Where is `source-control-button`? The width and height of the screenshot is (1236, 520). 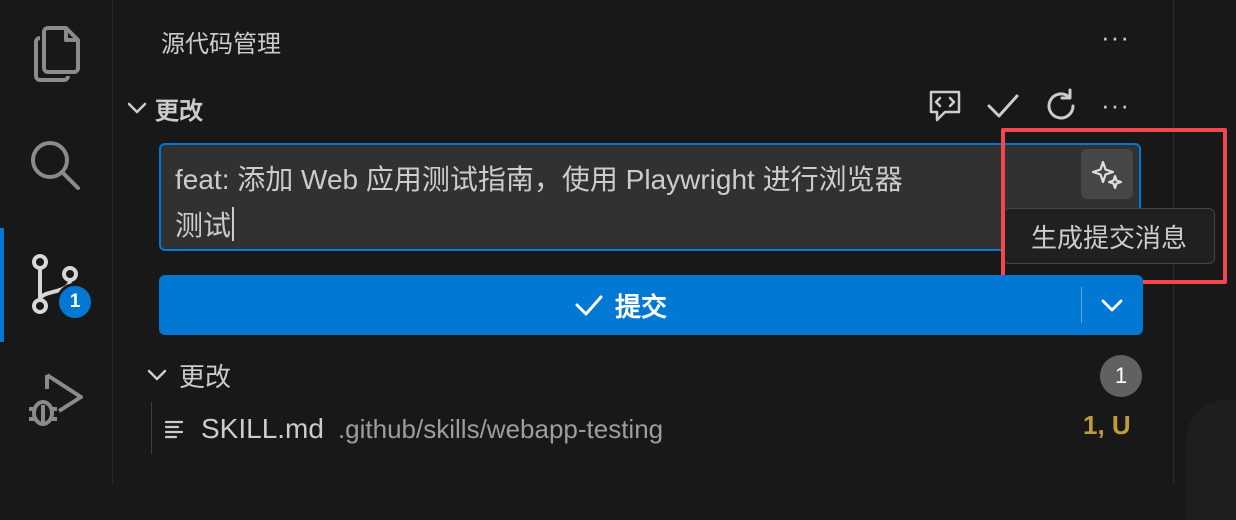 source-control-button is located at coordinates (56, 284).